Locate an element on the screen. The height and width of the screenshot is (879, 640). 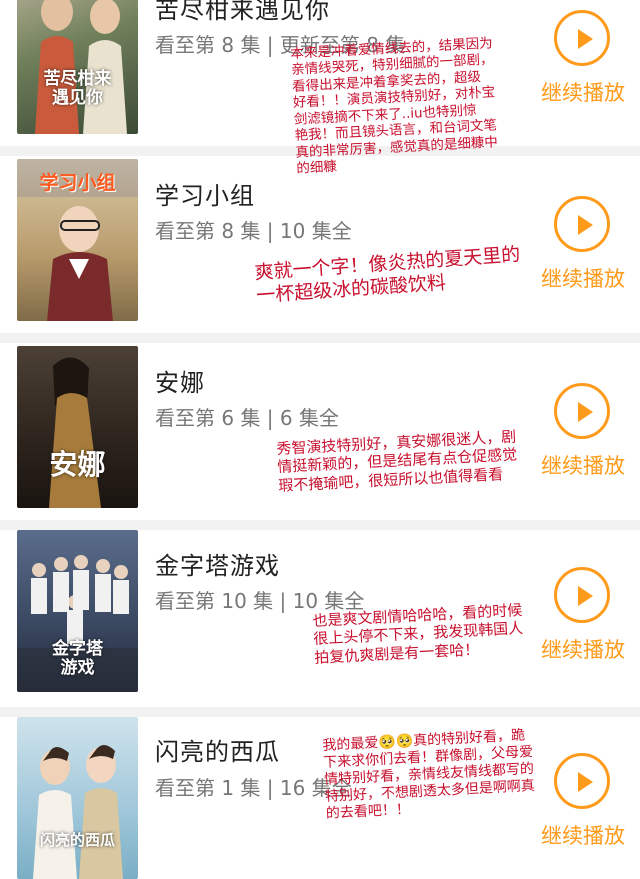
show-poster: 学习小组 is located at coordinates (77, 240).